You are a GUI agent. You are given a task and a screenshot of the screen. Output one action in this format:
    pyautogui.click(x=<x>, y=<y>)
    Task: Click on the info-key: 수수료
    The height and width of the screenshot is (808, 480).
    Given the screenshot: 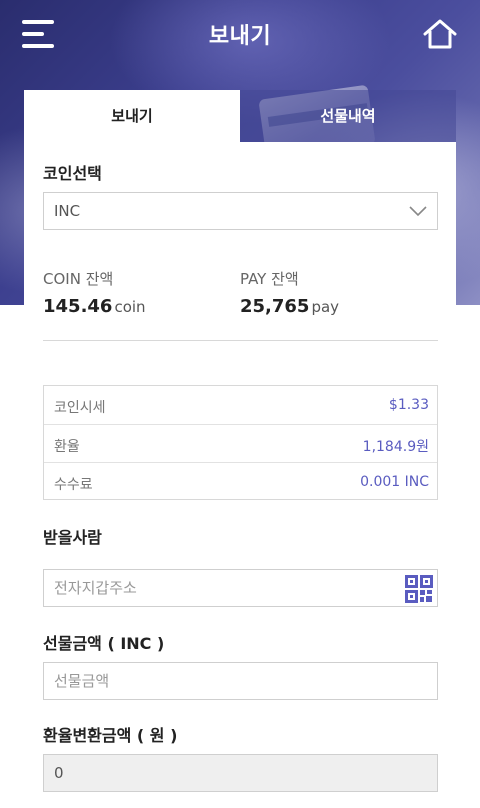 What is the action you would take?
    pyautogui.click(x=73, y=485)
    